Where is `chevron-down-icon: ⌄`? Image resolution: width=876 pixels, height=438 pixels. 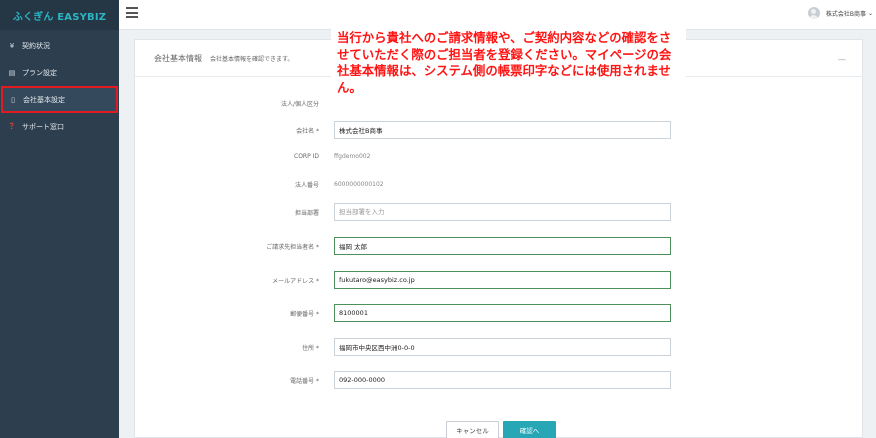 chevron-down-icon: ⌄ is located at coordinates (870, 13).